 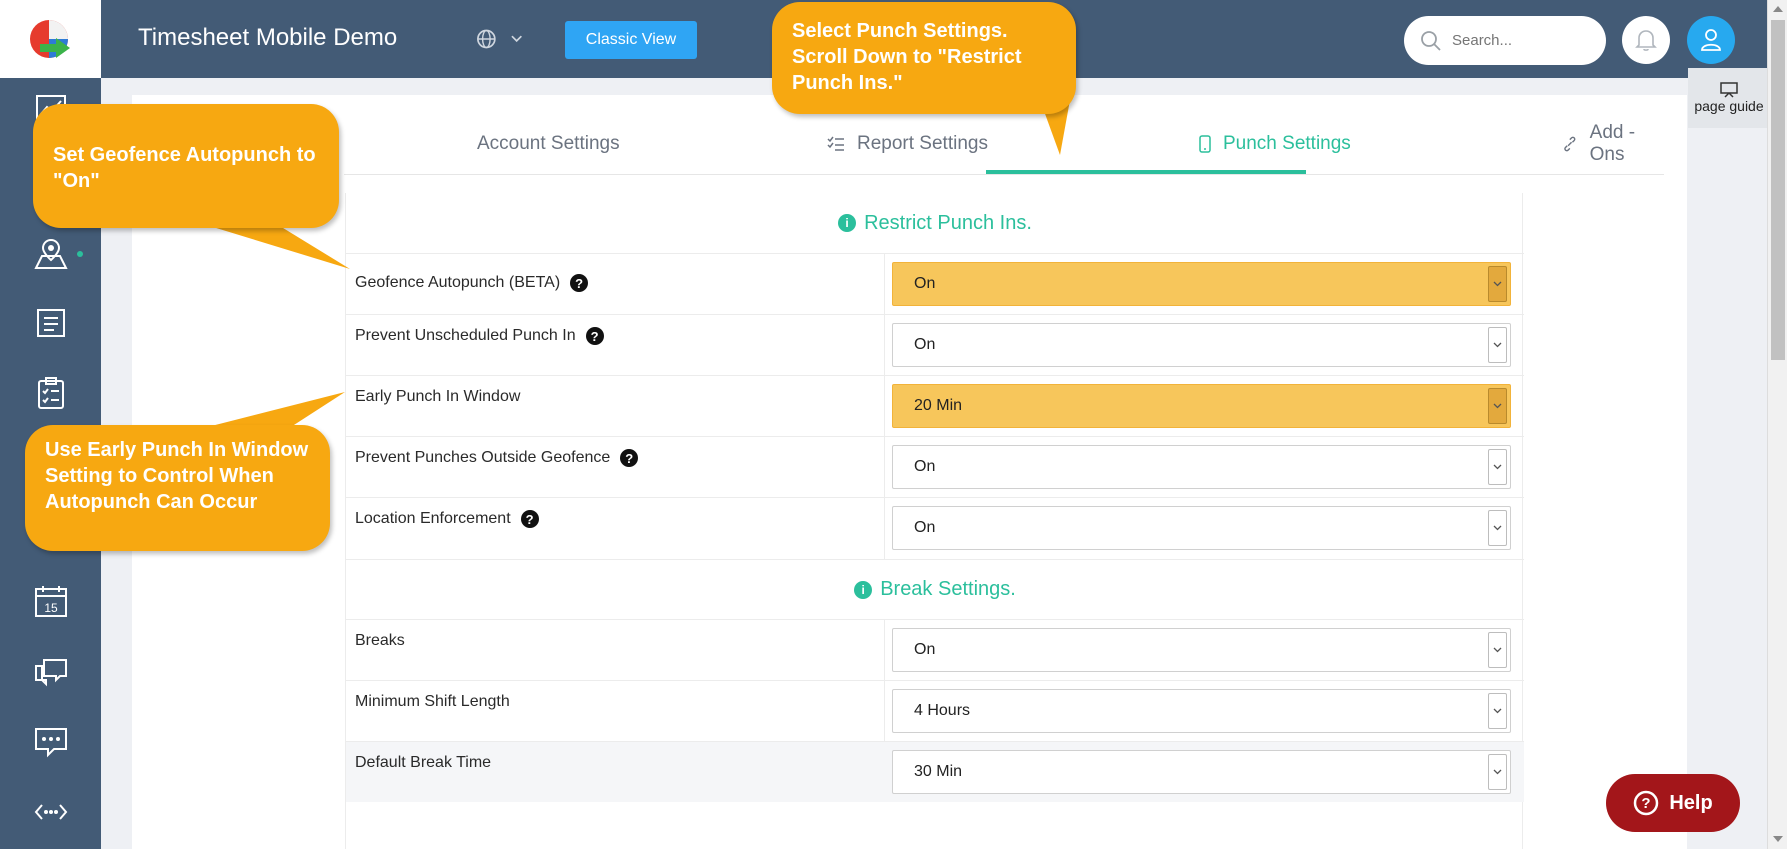 I want to click on sidebar-item-integrations, so click(x=51, y=812).